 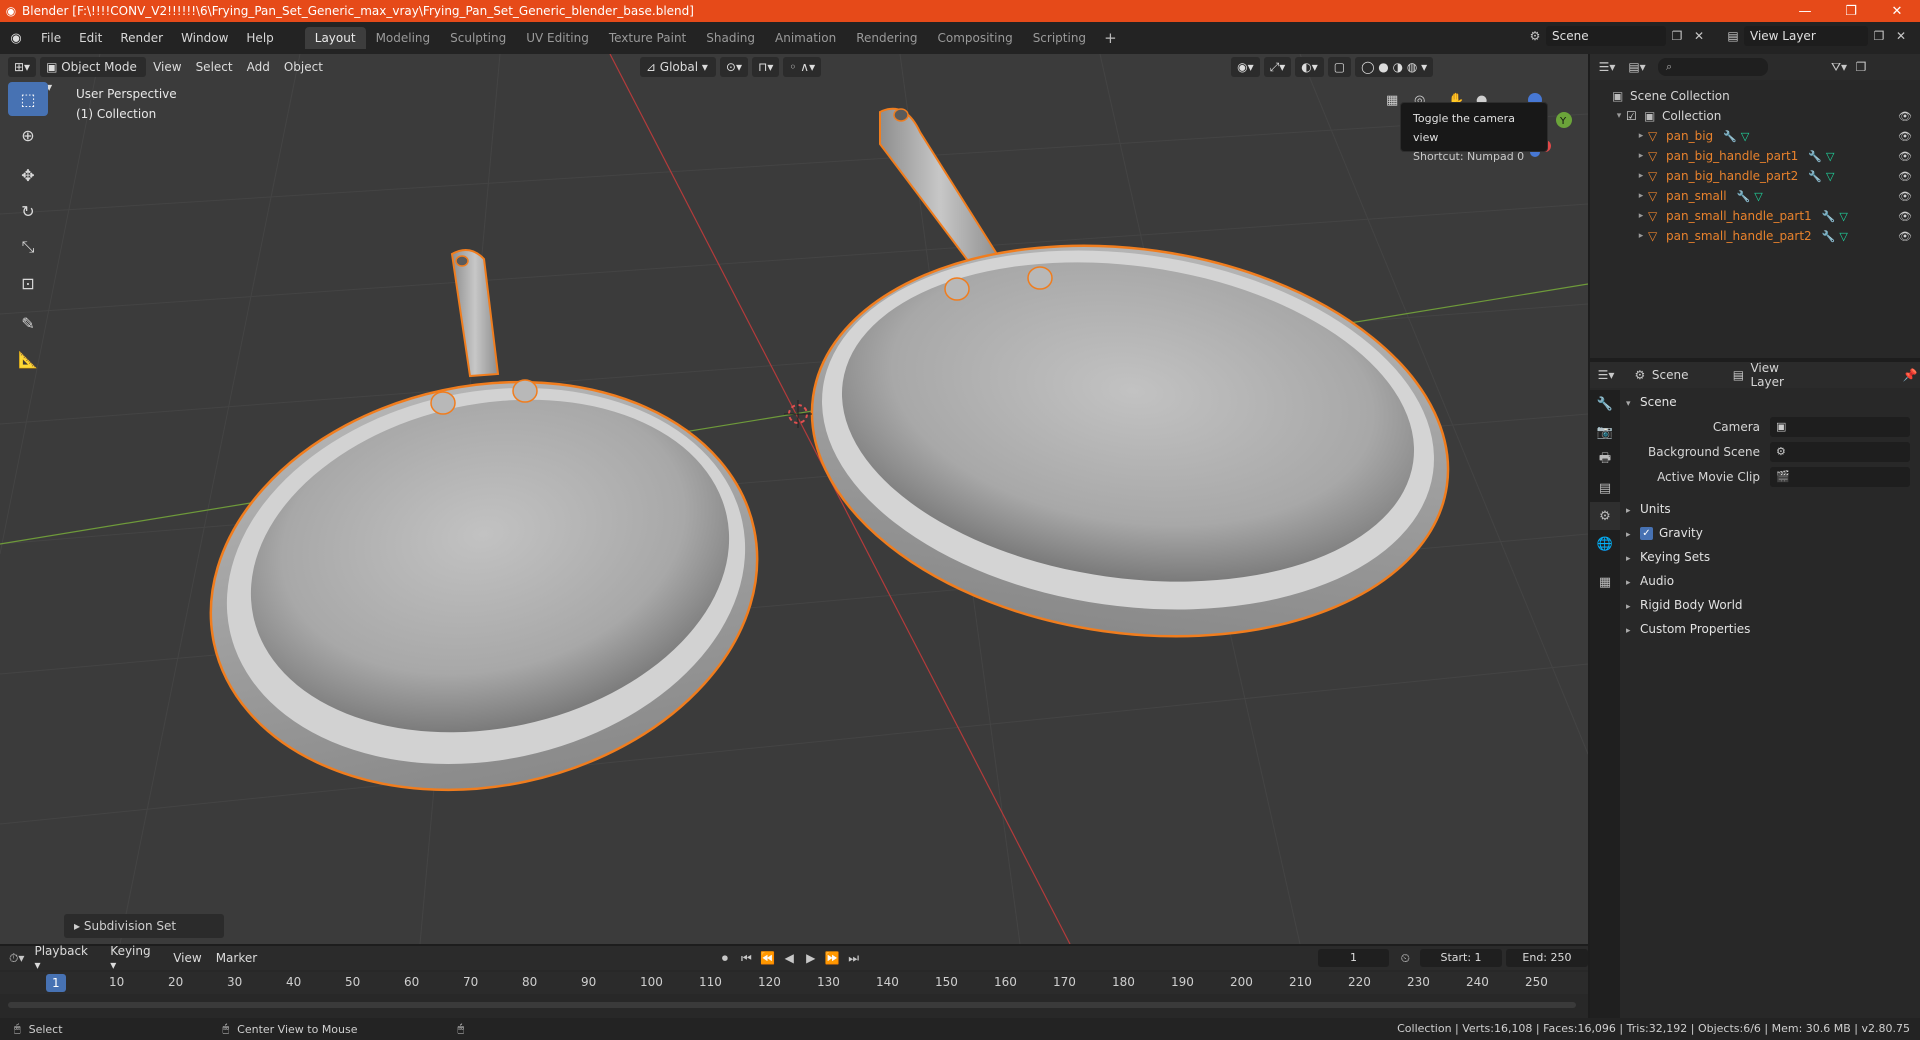 What do you see at coordinates (1605, 404) in the screenshot?
I see `tool-tab-icon: 🔧` at bounding box center [1605, 404].